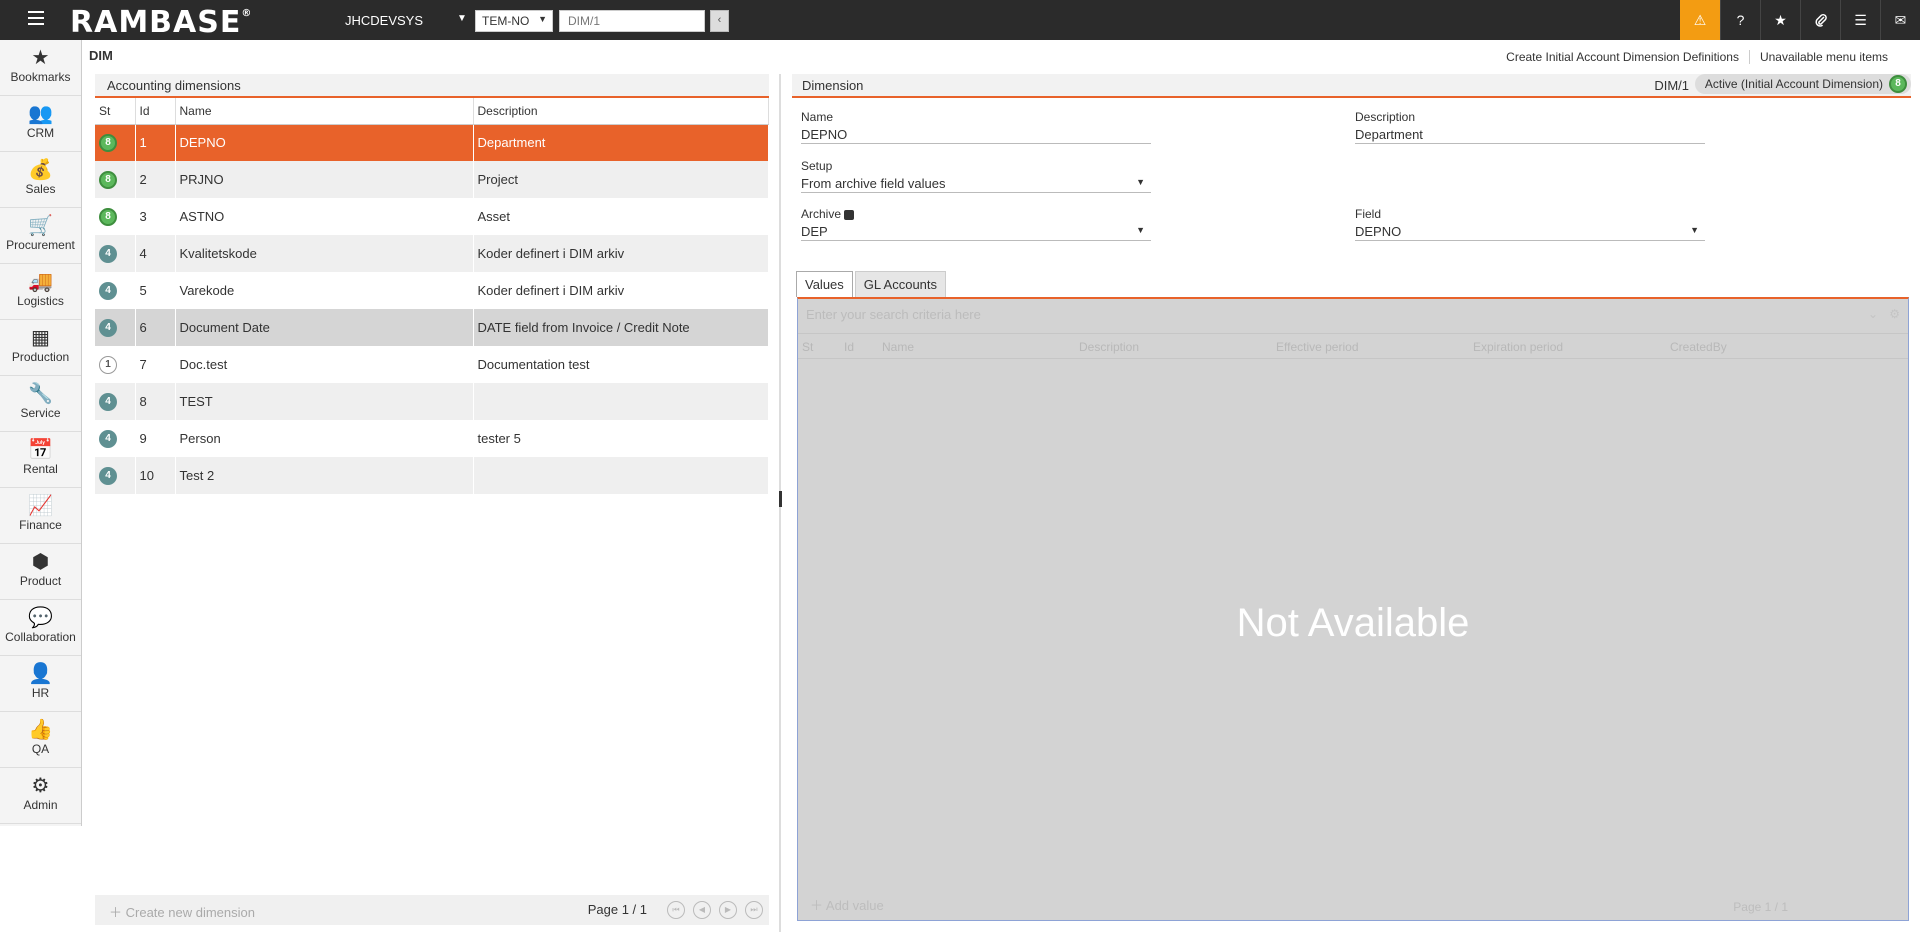 The width and height of the screenshot is (1920, 937). I want to click on archive-select: DEP ▼, so click(976, 231).